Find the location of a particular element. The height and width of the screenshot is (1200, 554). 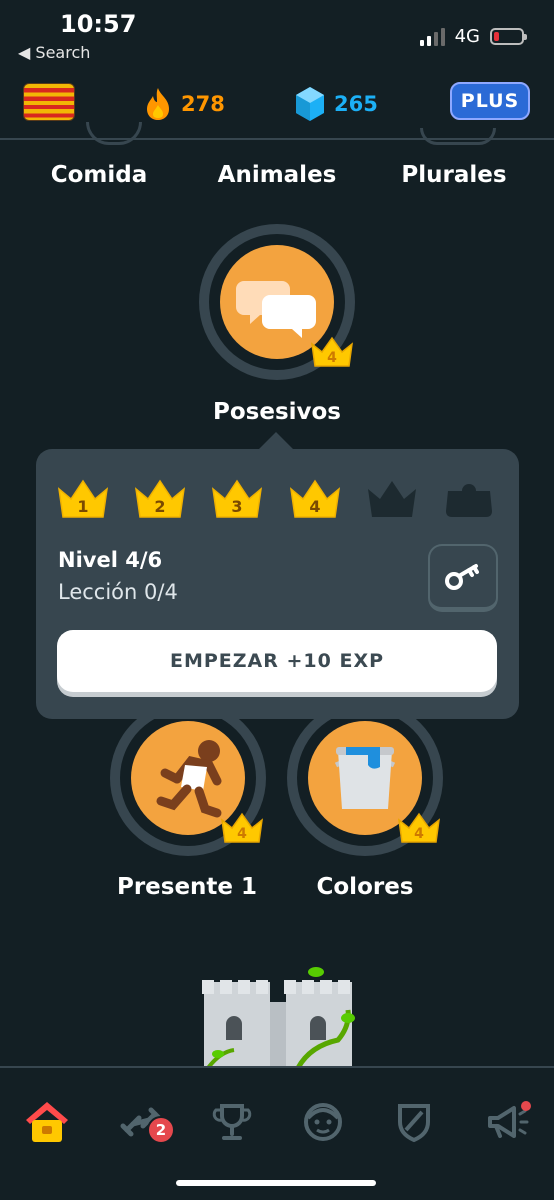

crown-progress-row: 1 2 3 4 is located at coordinates (276, 499).